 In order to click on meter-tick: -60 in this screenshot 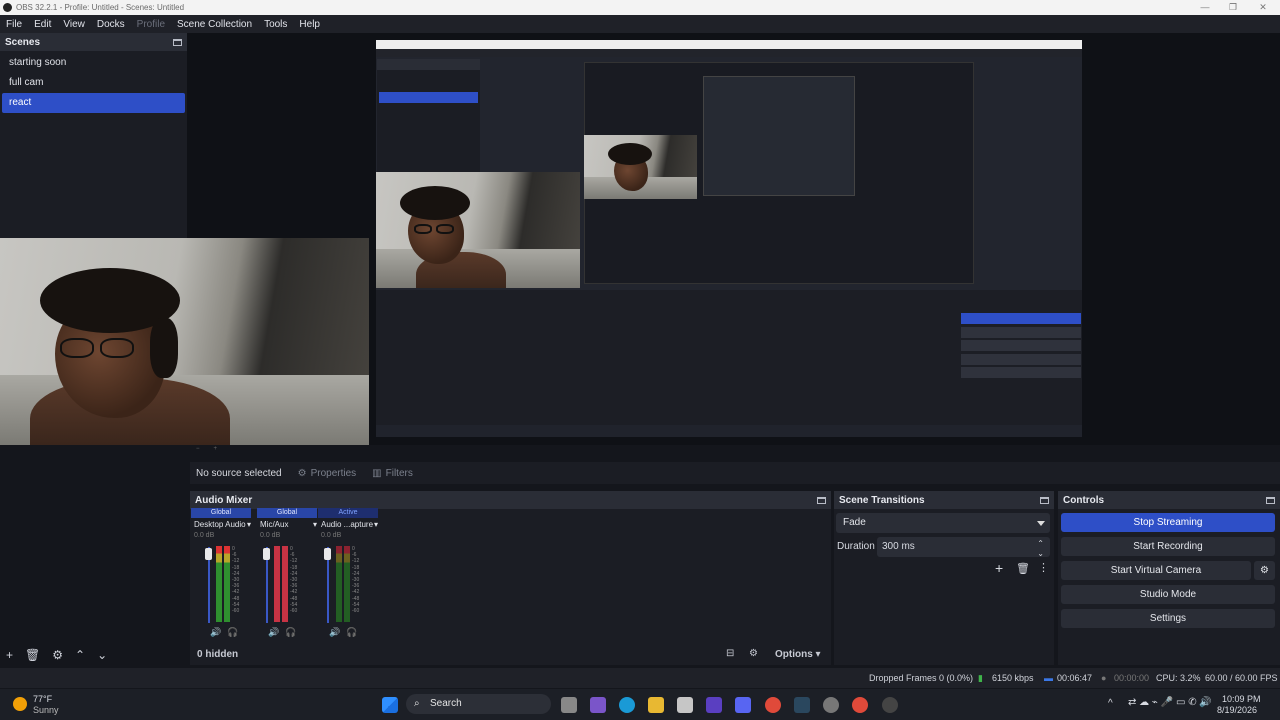, I will do `click(356, 611)`.